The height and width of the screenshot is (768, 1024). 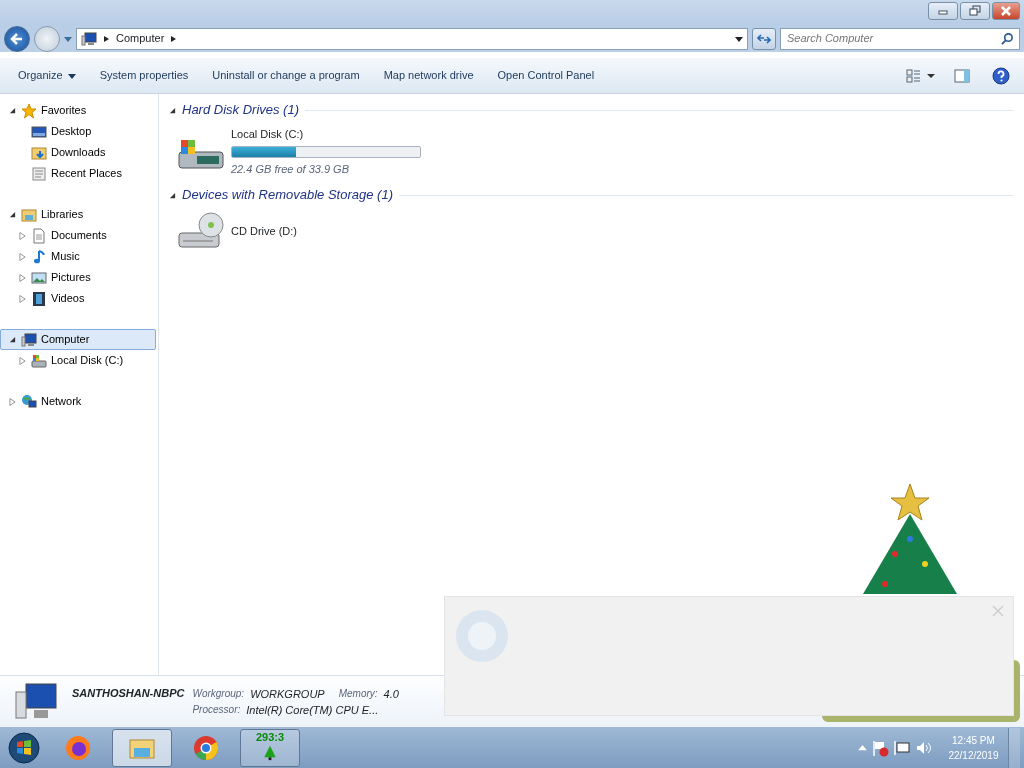 I want to click on nav-item: Network, so click(x=78, y=401).